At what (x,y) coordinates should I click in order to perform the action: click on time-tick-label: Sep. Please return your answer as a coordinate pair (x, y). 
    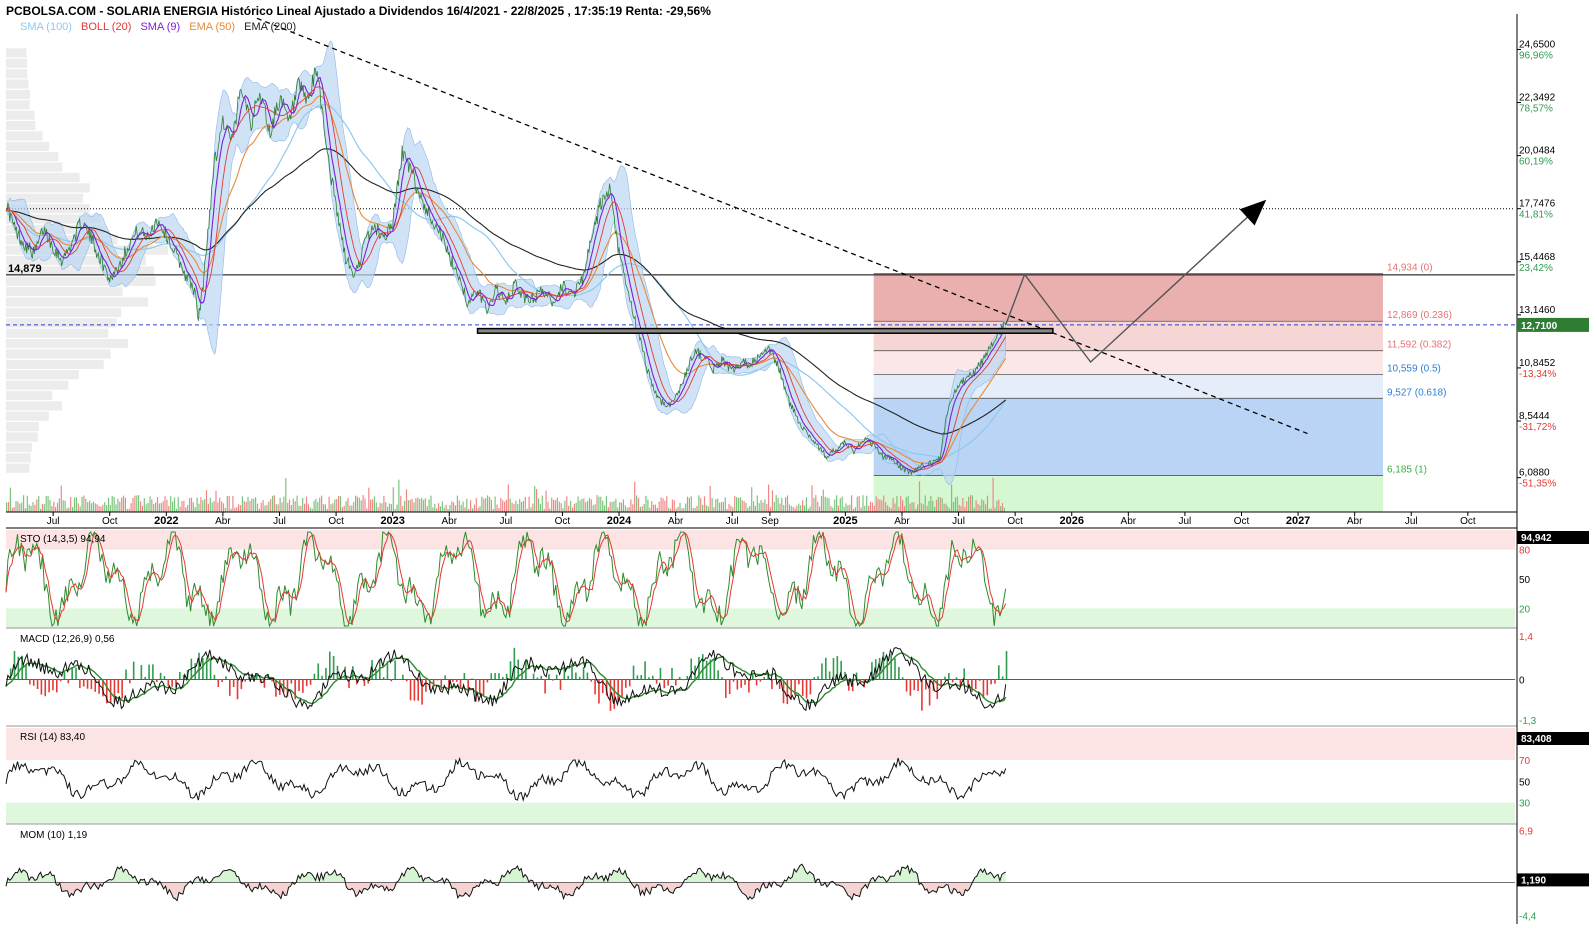
    Looking at the image, I should click on (770, 521).